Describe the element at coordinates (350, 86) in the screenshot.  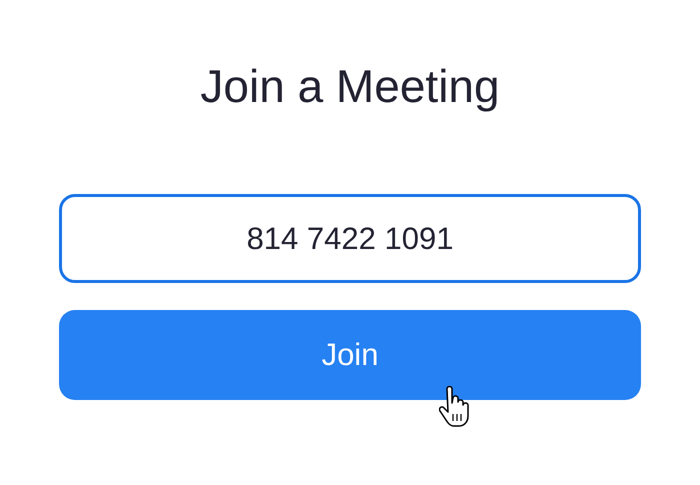
I see `page-title: Join a Meeting` at that location.